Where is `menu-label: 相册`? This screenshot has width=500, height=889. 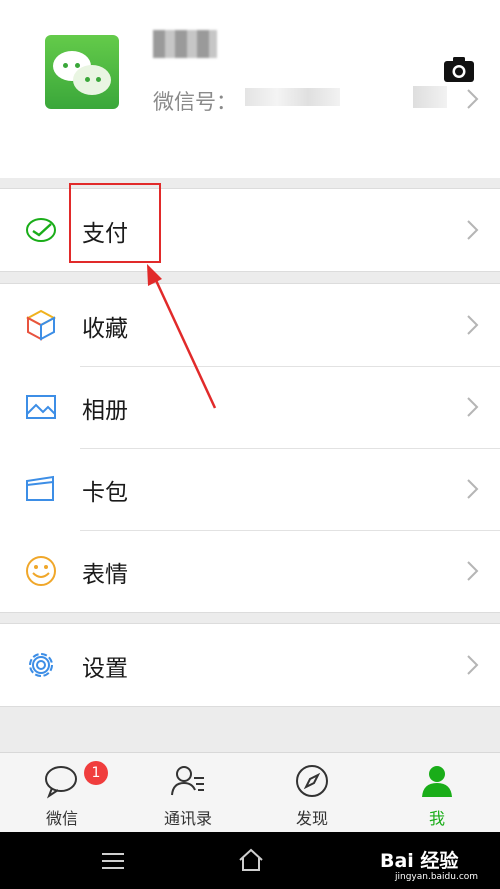 menu-label: 相册 is located at coordinates (105, 411).